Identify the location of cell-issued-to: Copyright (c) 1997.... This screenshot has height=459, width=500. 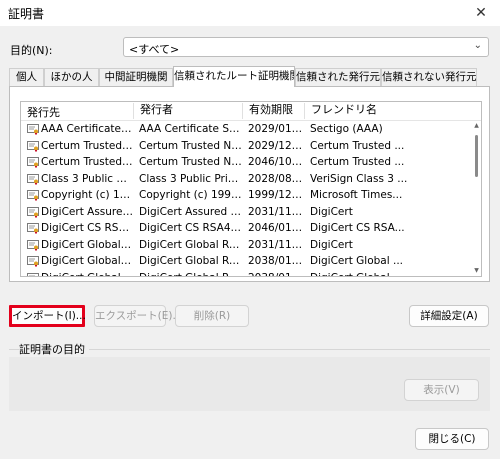
(87, 195).